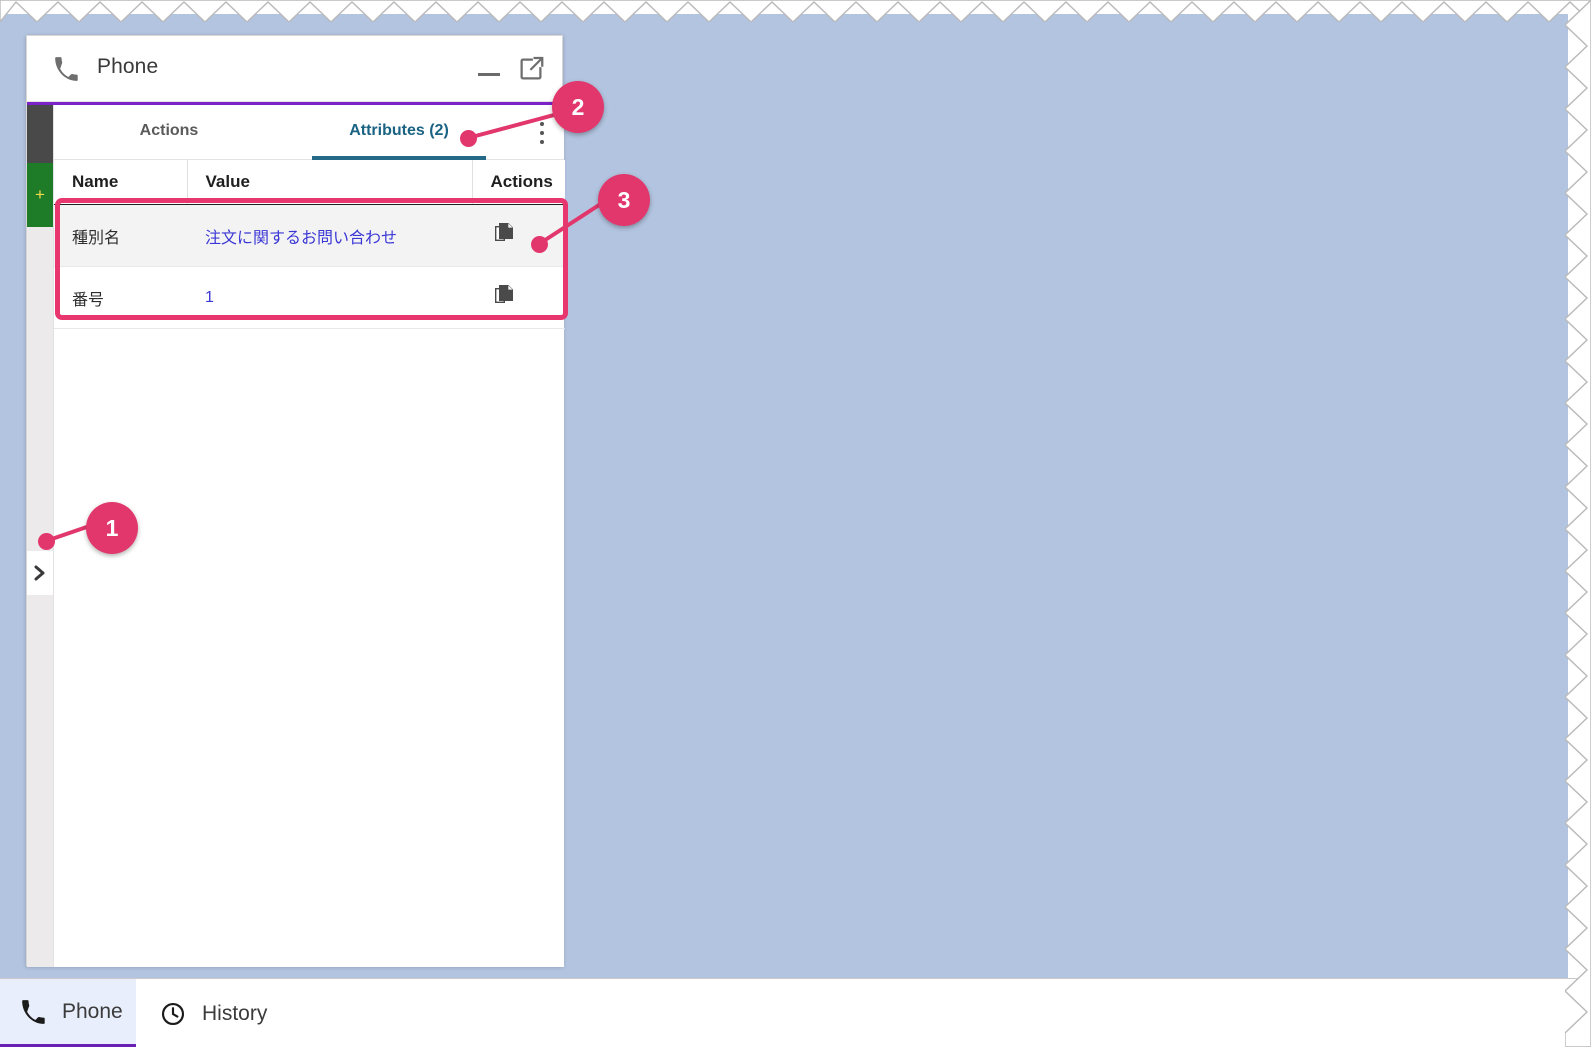  What do you see at coordinates (329, 235) in the screenshot?
I see `cell-attribute-value: 注文に関するお問い合わせ` at bounding box center [329, 235].